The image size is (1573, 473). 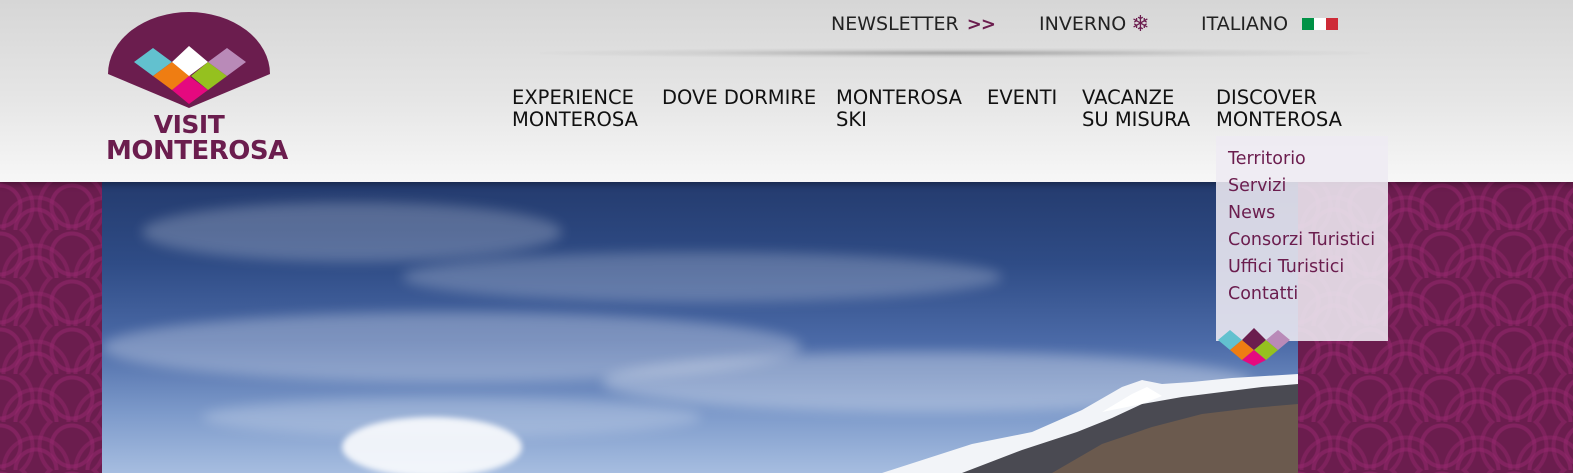 I want to click on nav-label-line1: VACANZE, so click(x=1128, y=97).